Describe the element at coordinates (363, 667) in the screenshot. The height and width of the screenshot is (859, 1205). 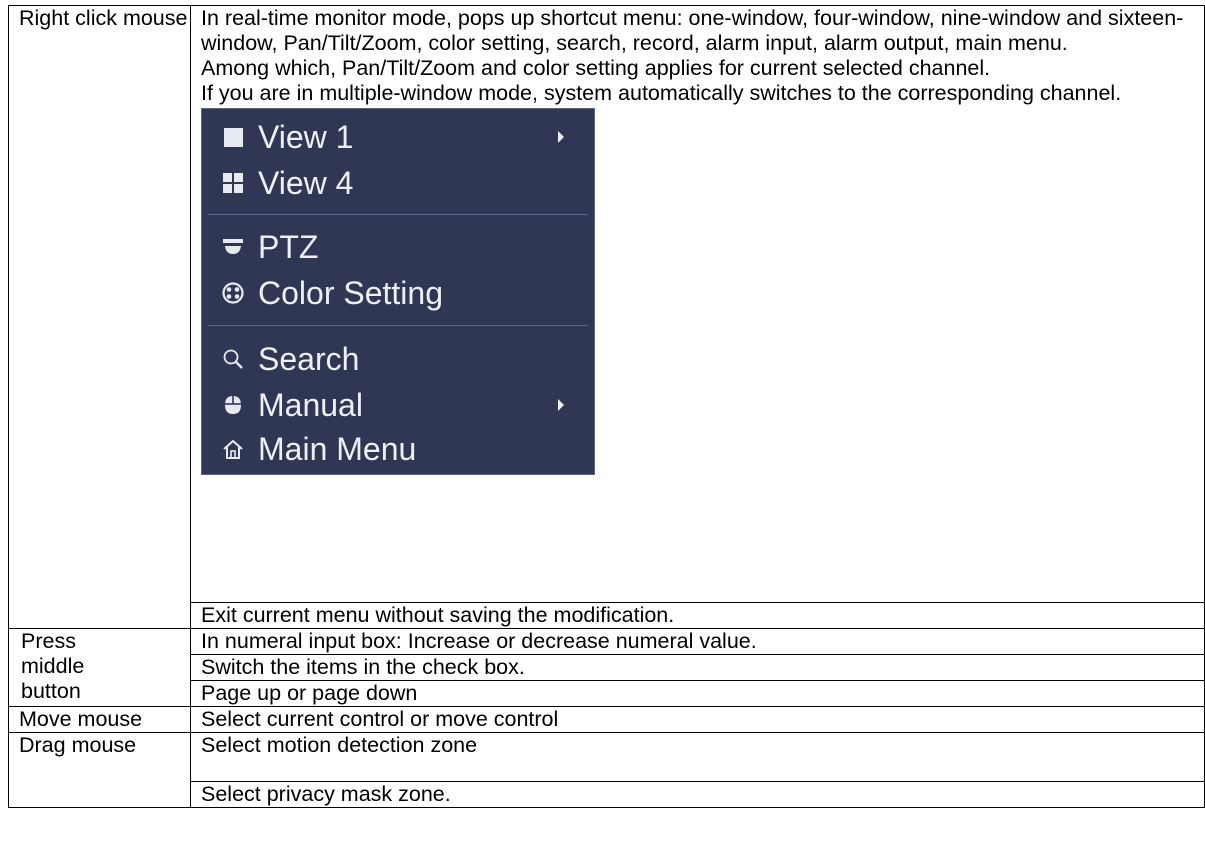
I see `description-text: Switch the items in the check box.` at that location.